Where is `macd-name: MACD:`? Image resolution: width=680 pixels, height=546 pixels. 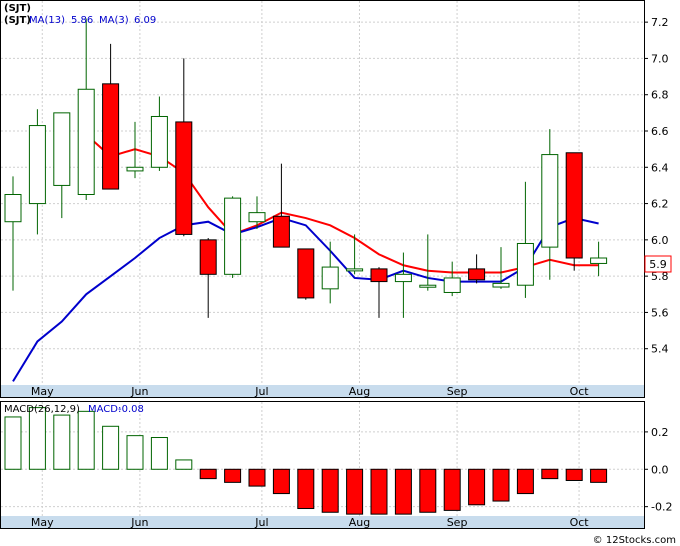 macd-name: MACD: is located at coordinates (104, 409).